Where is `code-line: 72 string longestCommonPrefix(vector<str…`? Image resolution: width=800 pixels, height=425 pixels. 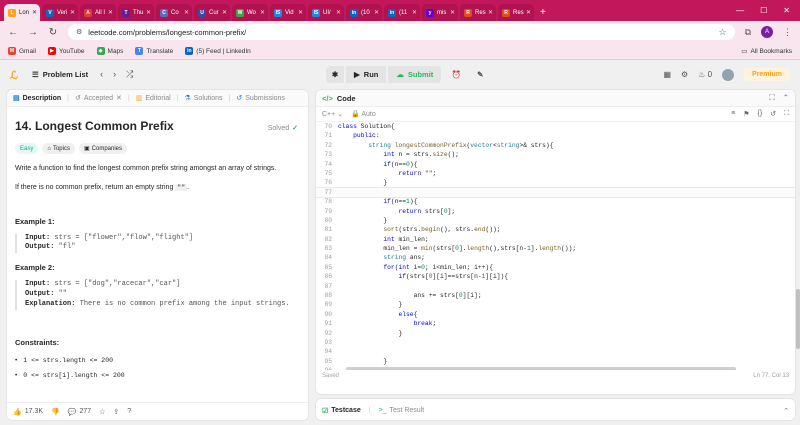
code-line: 72 string longestCommonPrefix(vector<str… is located at coordinates (555, 145).